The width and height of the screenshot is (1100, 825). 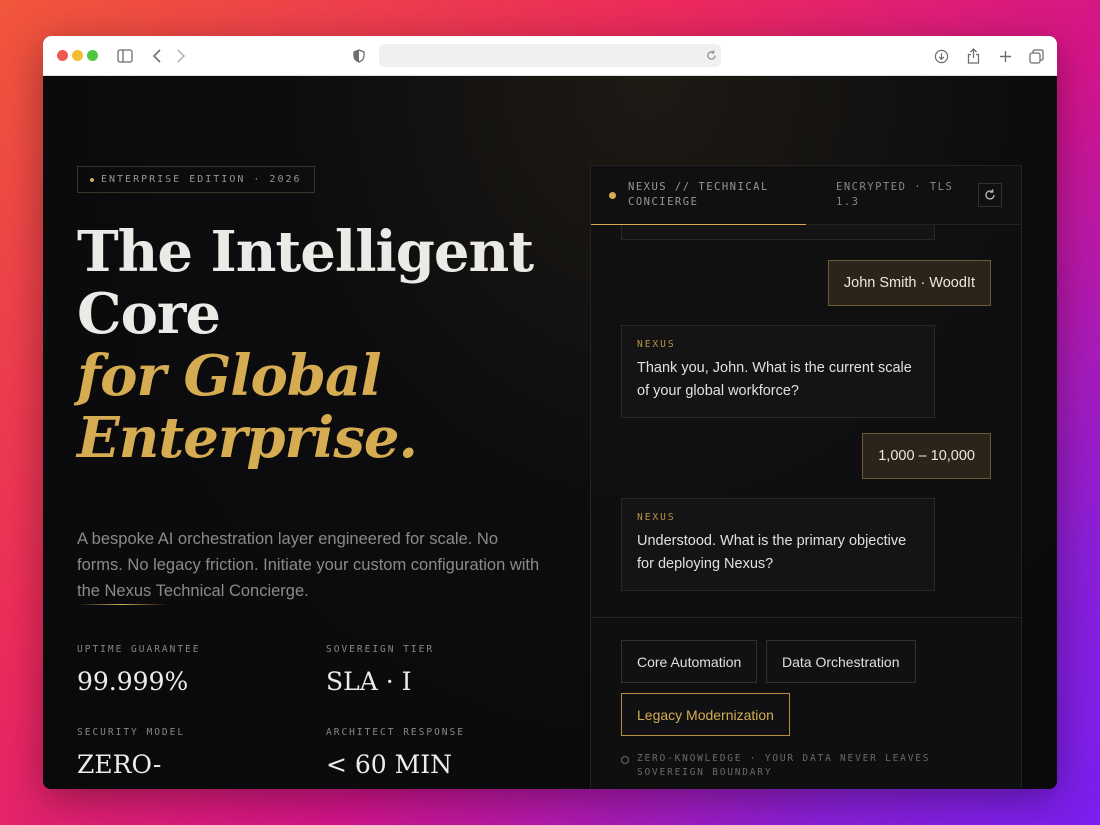 I want to click on stat-security-model: SECURITY MODEL ZERO-, so click(x=131, y=753).